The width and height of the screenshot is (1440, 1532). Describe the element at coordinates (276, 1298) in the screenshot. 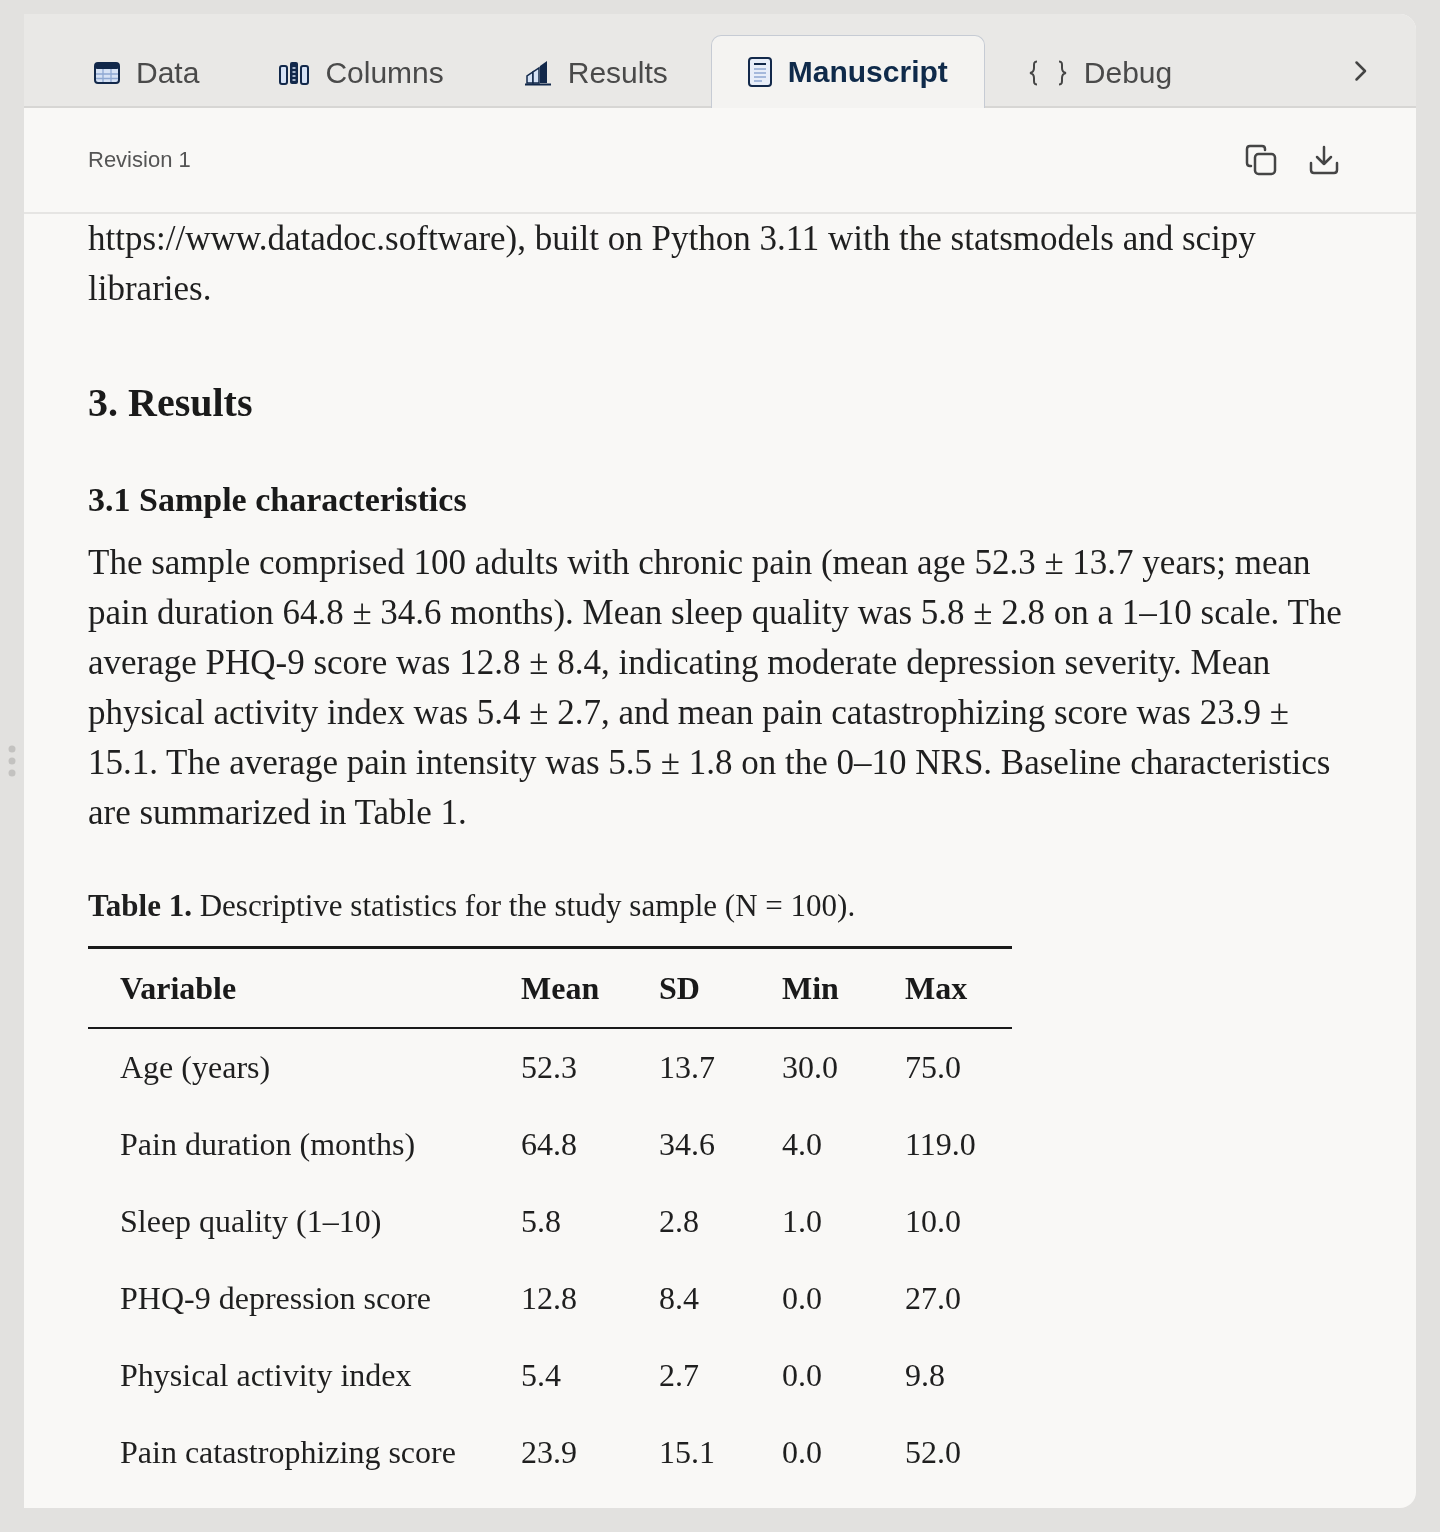

I see `table-cell-text: PHQ-9 depression score` at that location.